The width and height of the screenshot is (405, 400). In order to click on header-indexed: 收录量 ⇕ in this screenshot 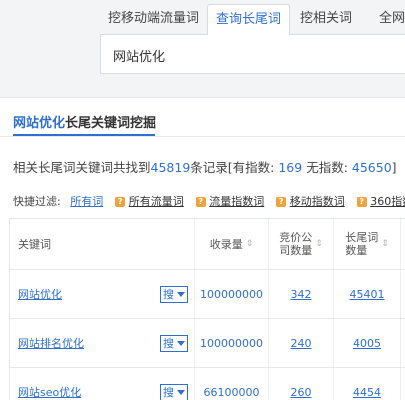, I will do `click(232, 244)`.